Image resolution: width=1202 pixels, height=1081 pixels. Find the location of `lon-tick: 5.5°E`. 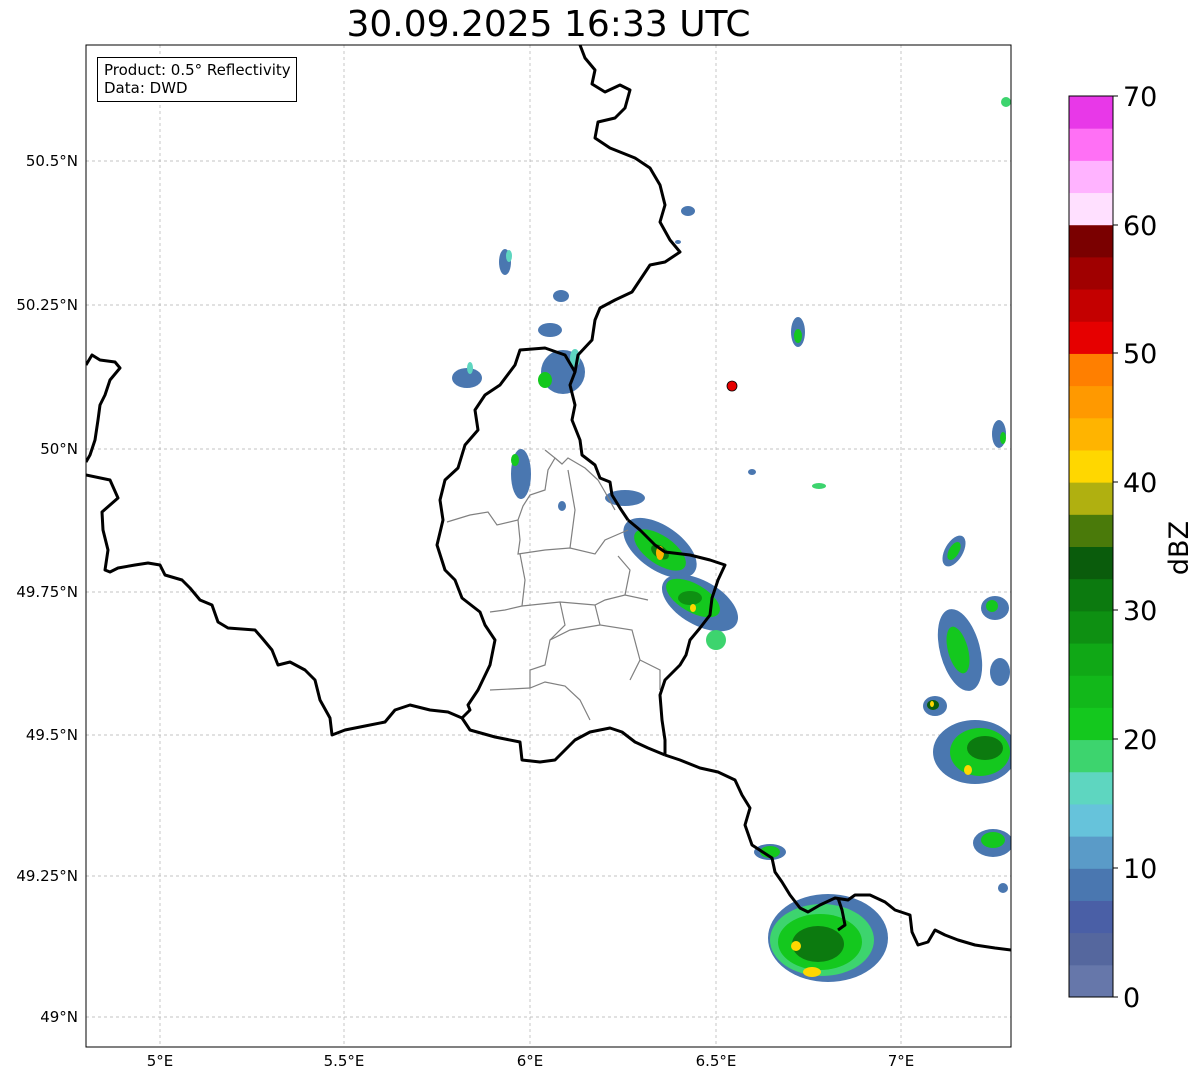

lon-tick: 5.5°E is located at coordinates (344, 1061).